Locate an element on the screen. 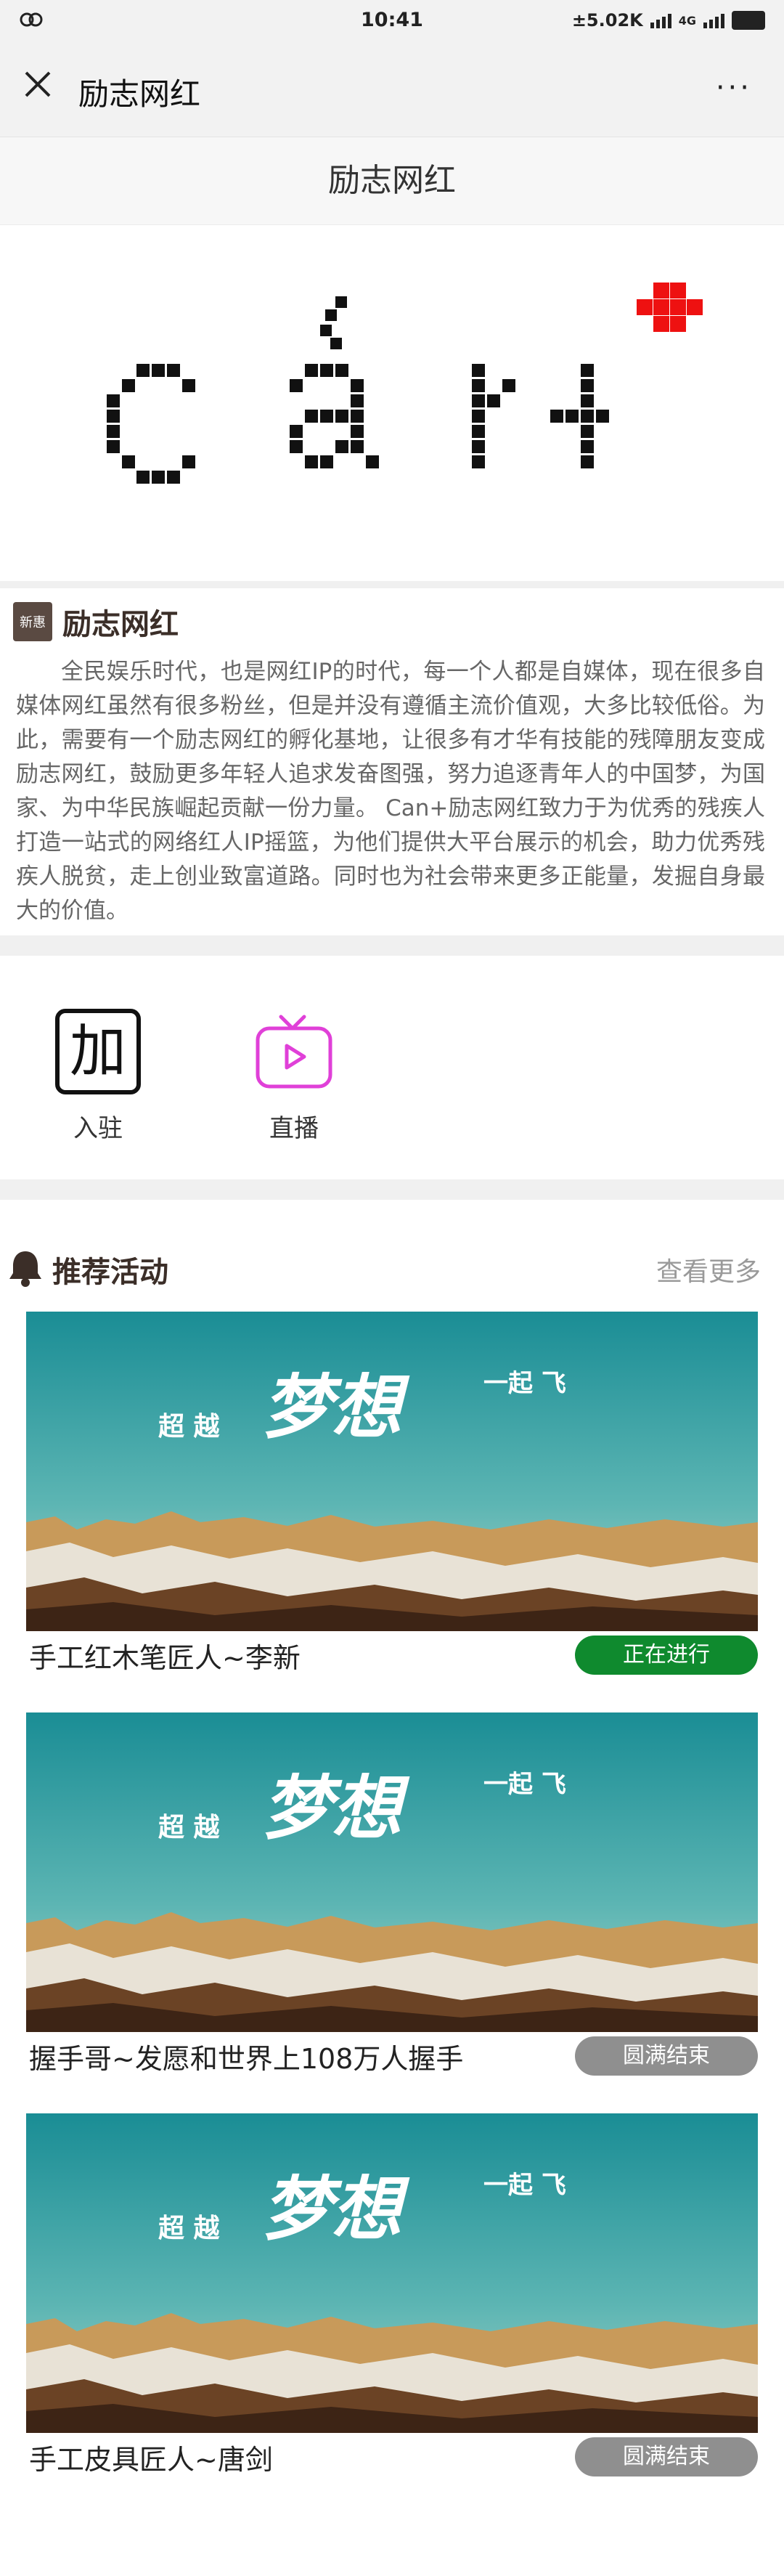  activity-name: 握手哥~发愿和世界上108万人握手 is located at coordinates (247, 2058).